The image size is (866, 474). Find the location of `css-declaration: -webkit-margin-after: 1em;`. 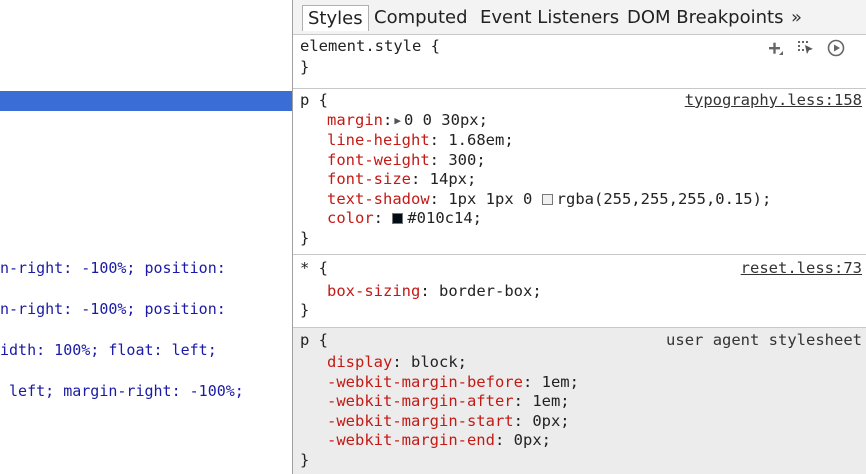

css-declaration: -webkit-margin-after: 1em; is located at coordinates (448, 401).